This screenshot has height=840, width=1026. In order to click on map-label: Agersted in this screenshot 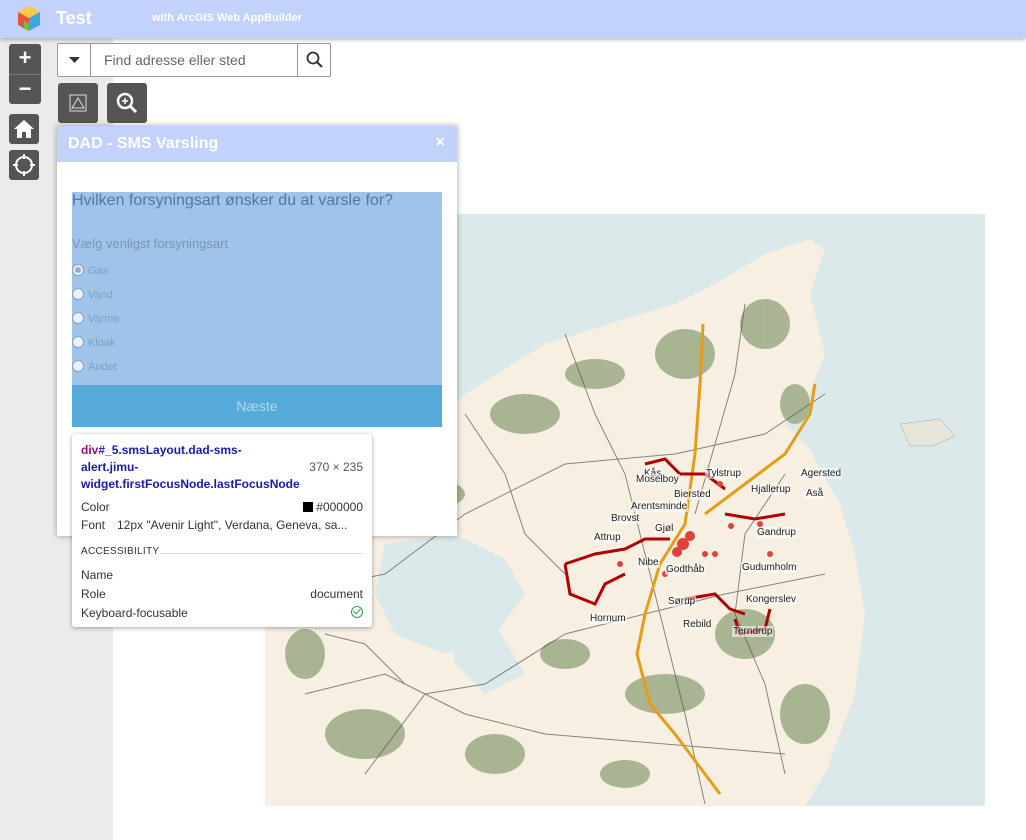, I will do `click(821, 473)`.